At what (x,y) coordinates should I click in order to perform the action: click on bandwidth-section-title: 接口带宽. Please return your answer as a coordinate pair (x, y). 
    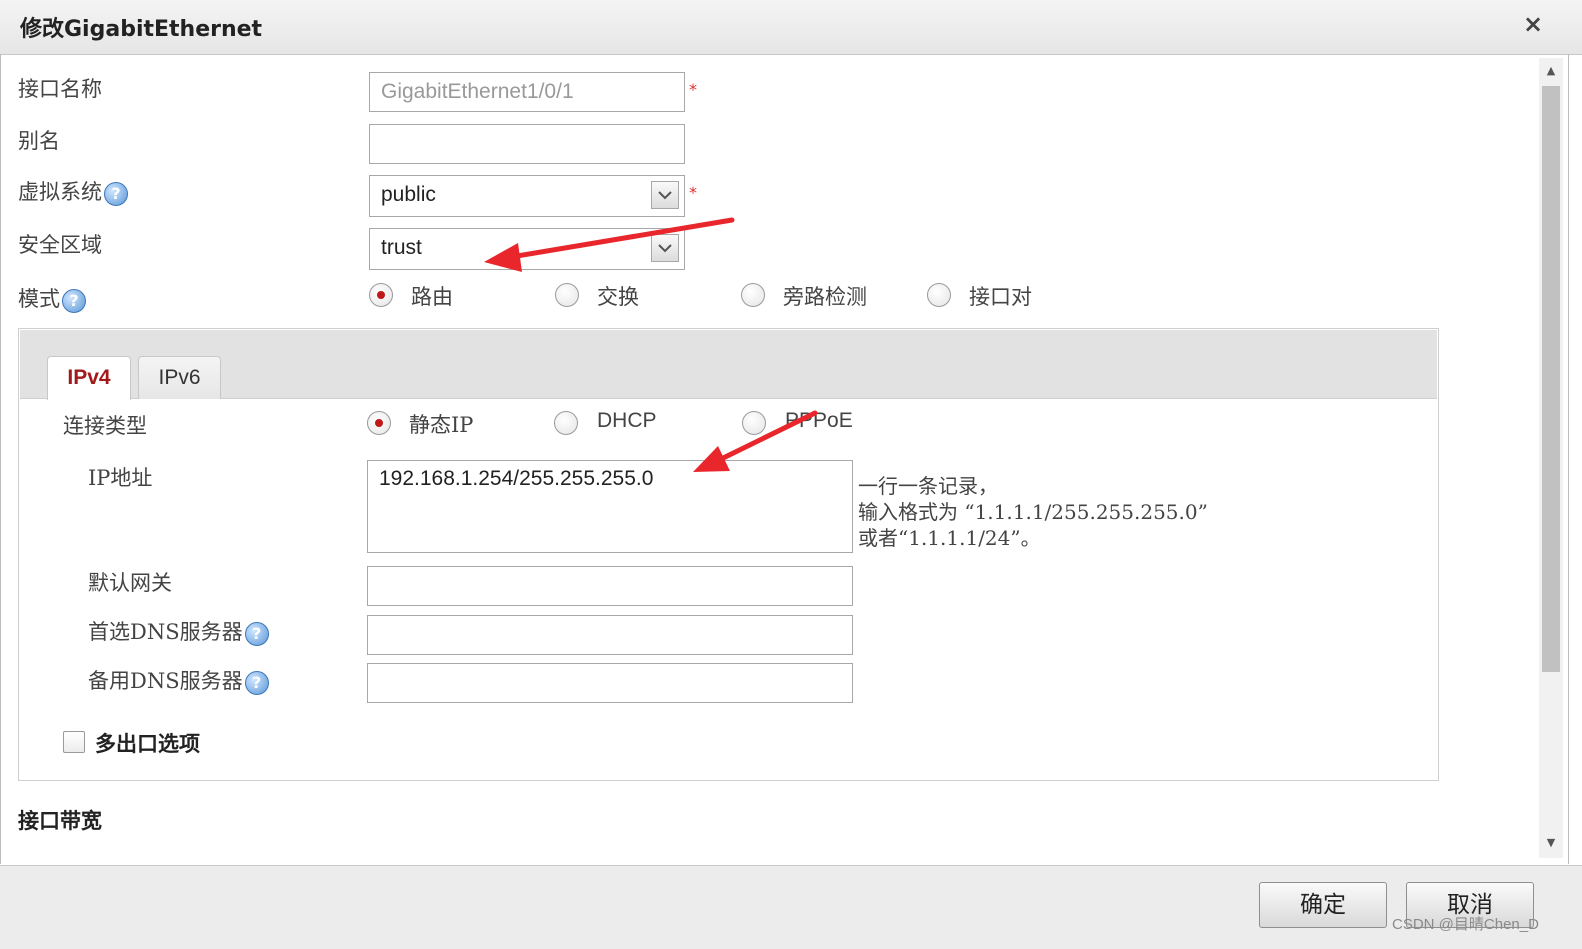
    Looking at the image, I should click on (60, 820).